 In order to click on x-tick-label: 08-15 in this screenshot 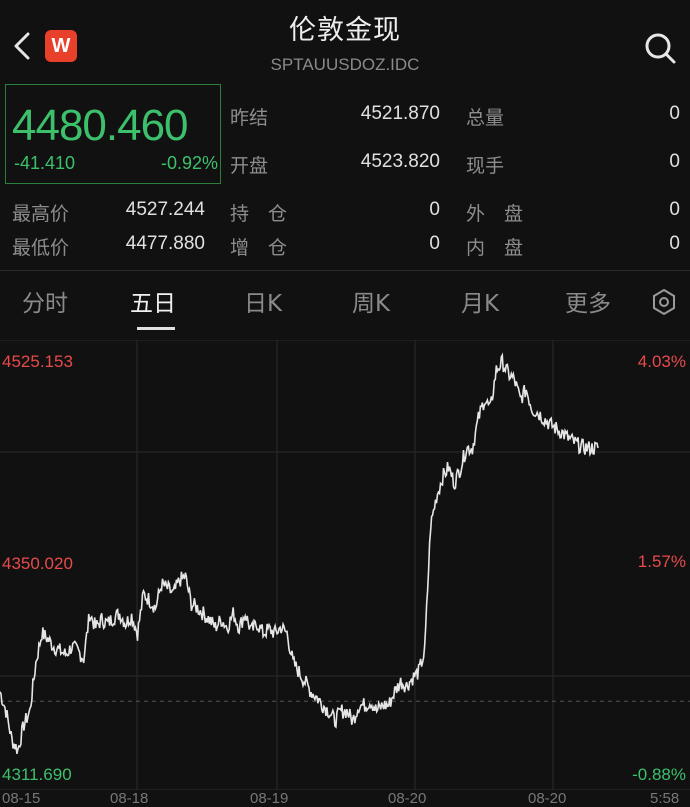, I will do `click(21, 798)`.